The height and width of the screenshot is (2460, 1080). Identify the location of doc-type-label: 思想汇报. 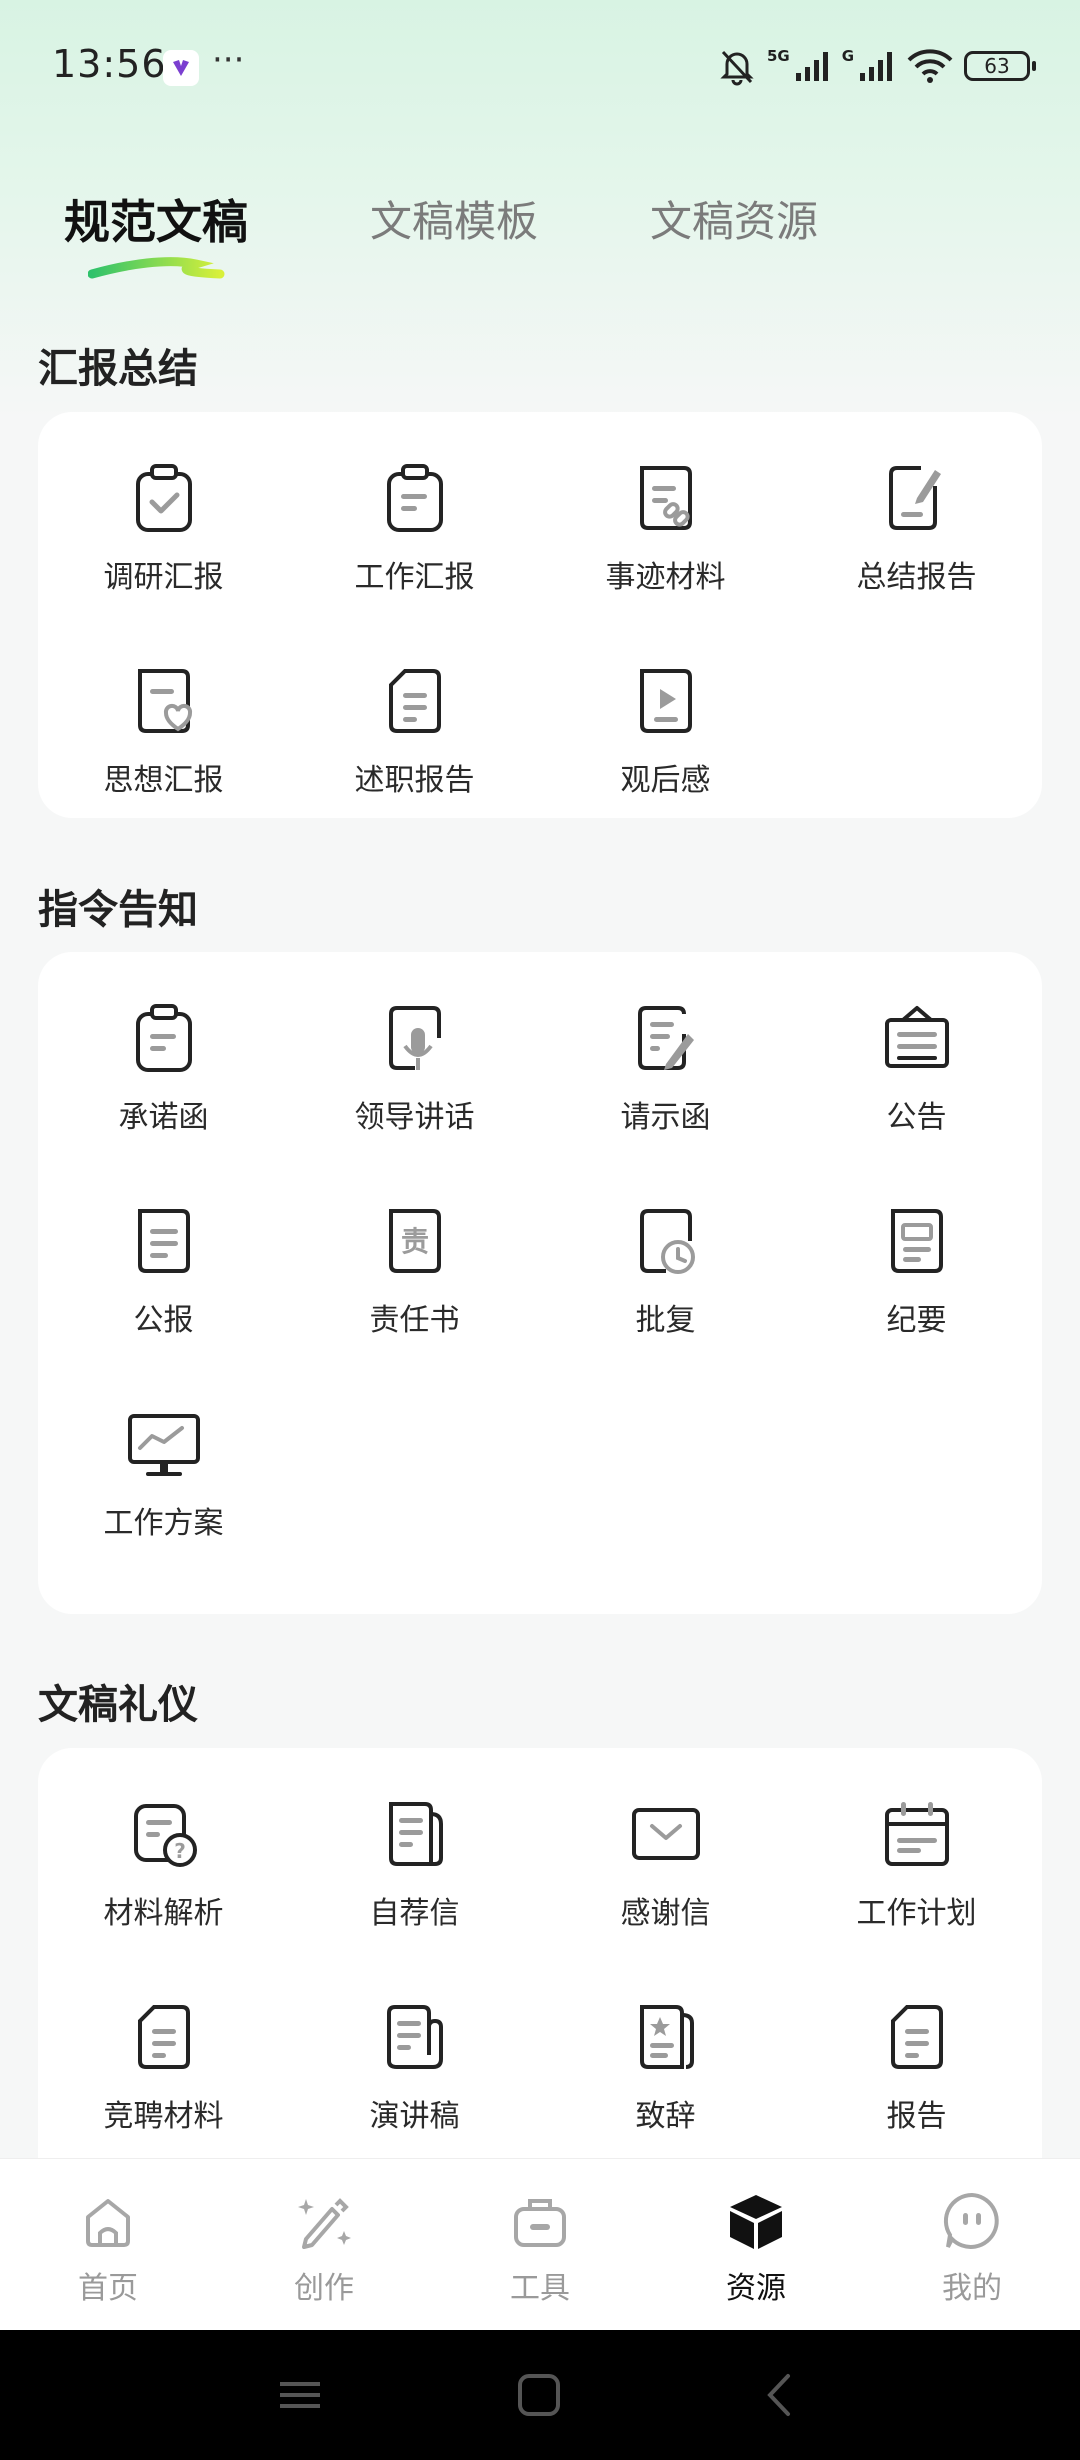
(163, 780).